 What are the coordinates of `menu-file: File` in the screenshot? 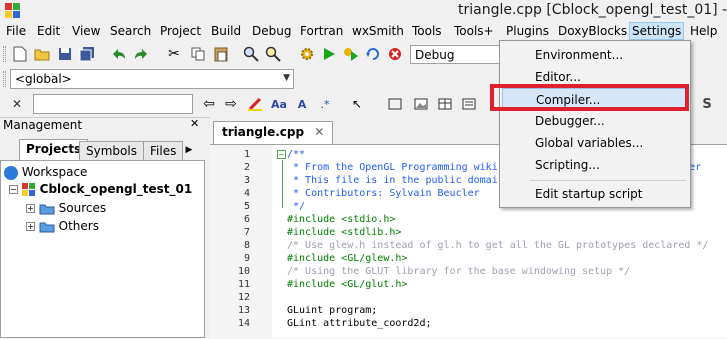 It's located at (16, 31).